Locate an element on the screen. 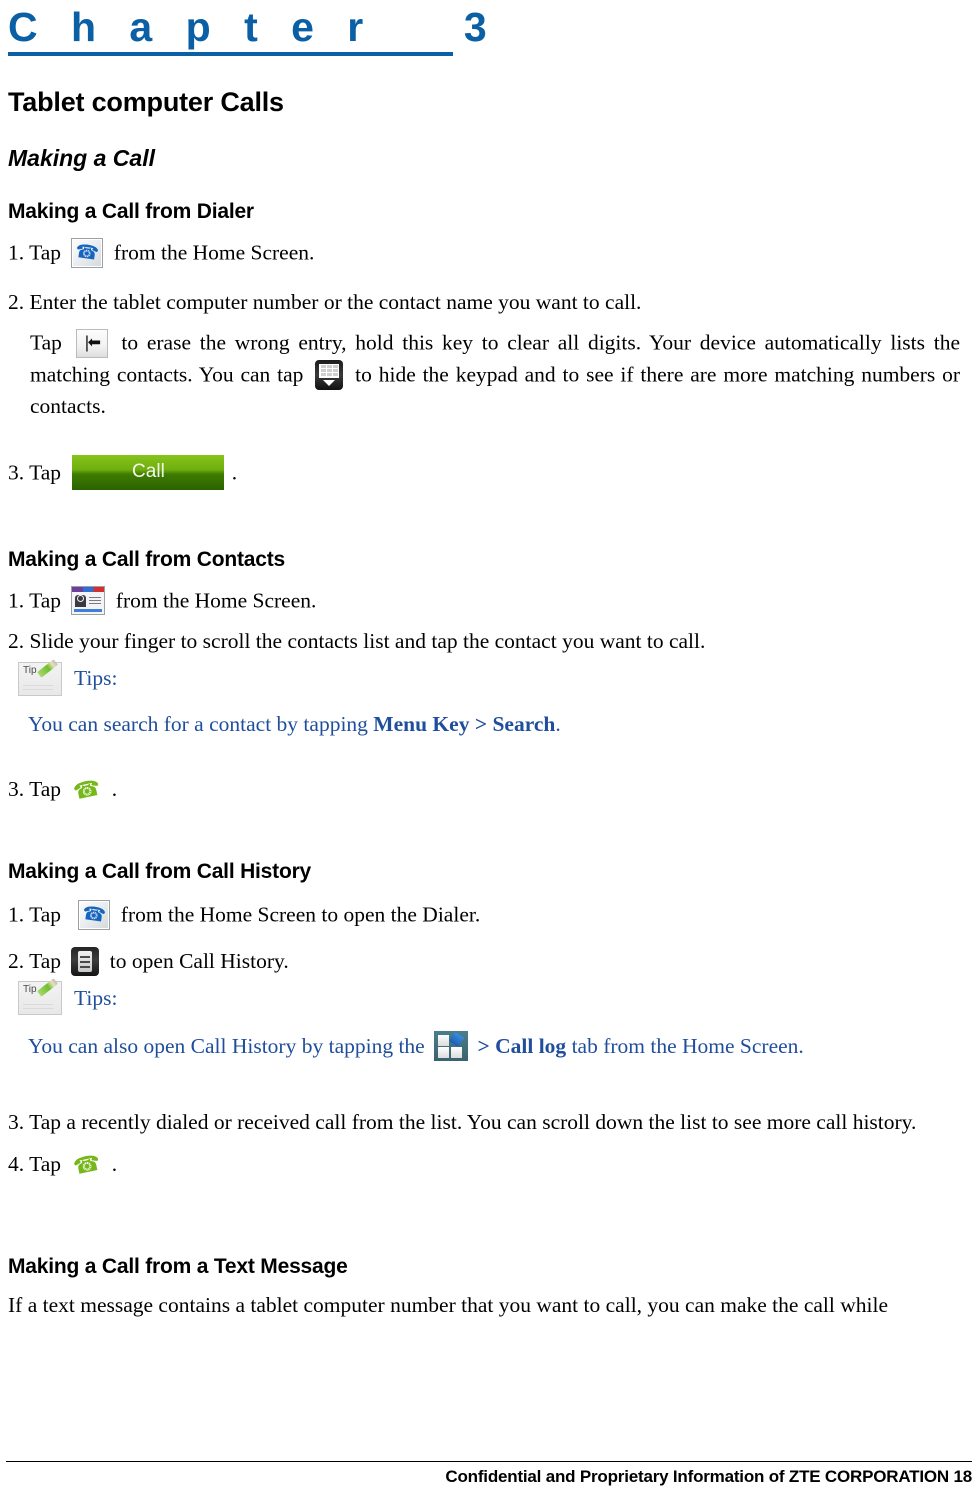  backspace-key-icon: |⬅ is located at coordinates (91, 343).